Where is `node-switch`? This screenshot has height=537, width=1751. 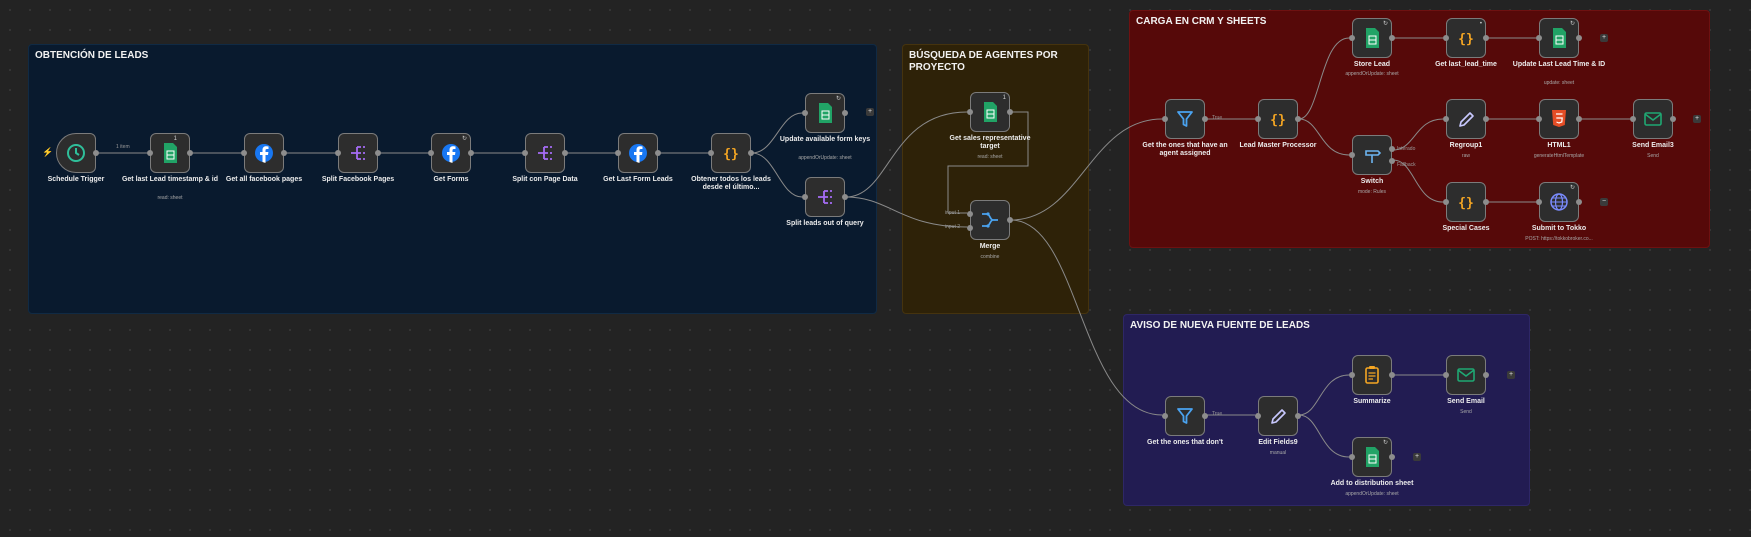
node-switch is located at coordinates (1372, 155).